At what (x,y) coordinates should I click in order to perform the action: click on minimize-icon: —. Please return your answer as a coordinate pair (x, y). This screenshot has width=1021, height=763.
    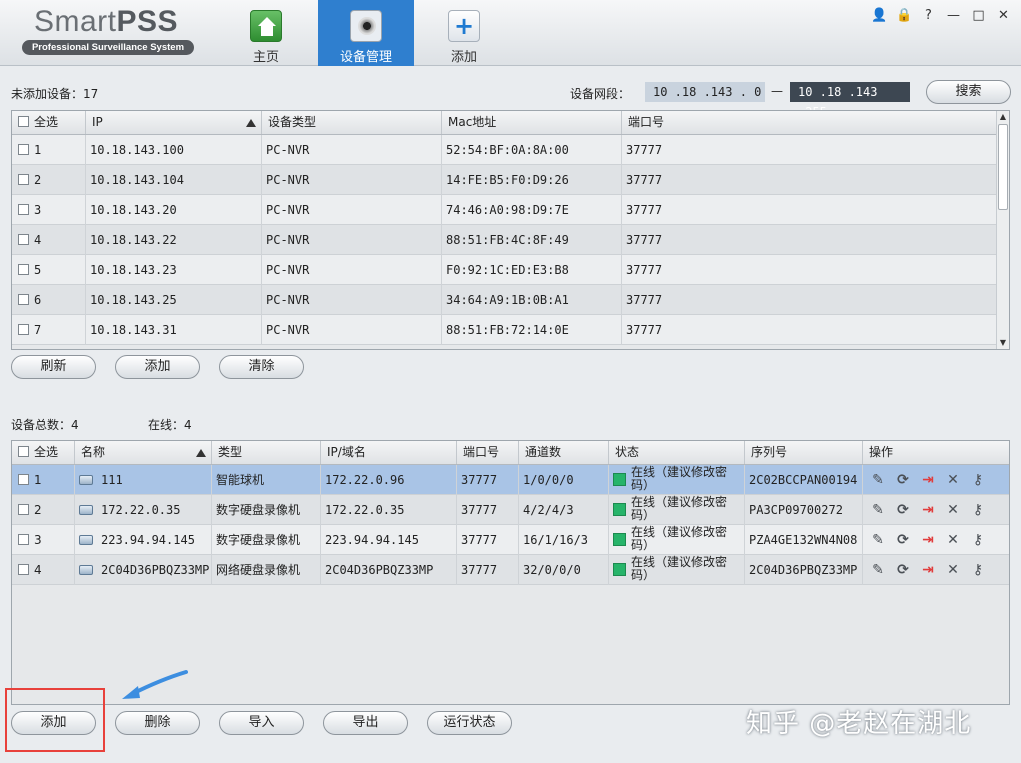
    Looking at the image, I should click on (953, 15).